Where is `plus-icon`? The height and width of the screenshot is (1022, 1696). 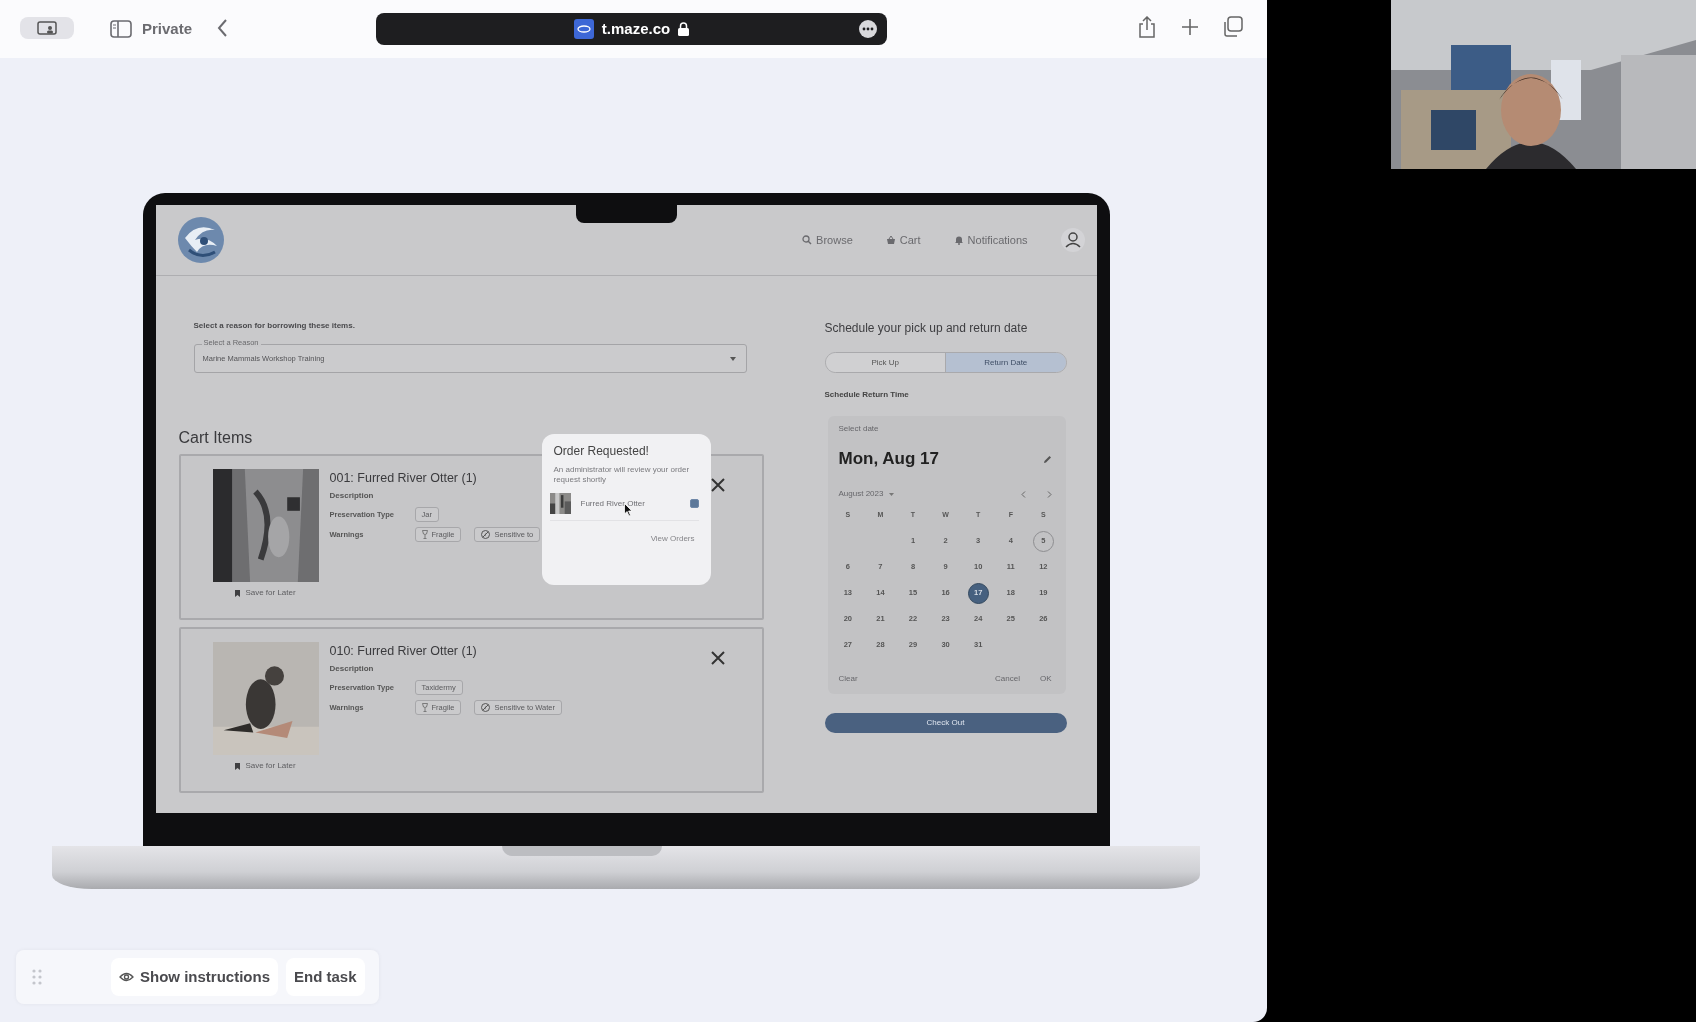
plus-icon is located at coordinates (1190, 27).